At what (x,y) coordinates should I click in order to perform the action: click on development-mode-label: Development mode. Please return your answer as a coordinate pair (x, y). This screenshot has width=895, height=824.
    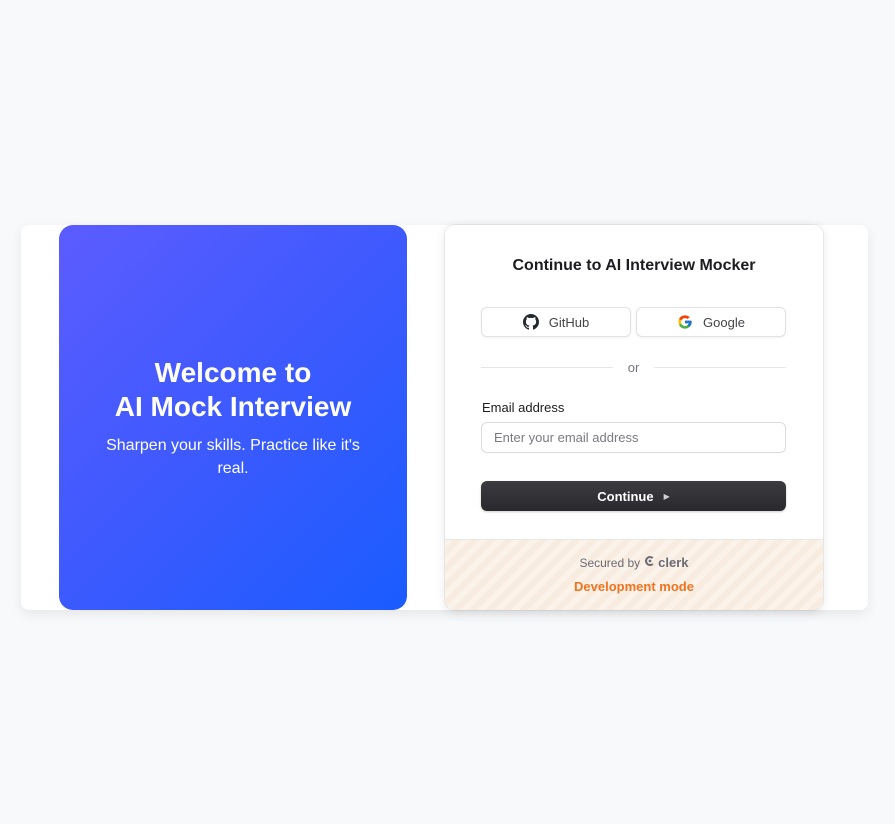
    Looking at the image, I should click on (634, 586).